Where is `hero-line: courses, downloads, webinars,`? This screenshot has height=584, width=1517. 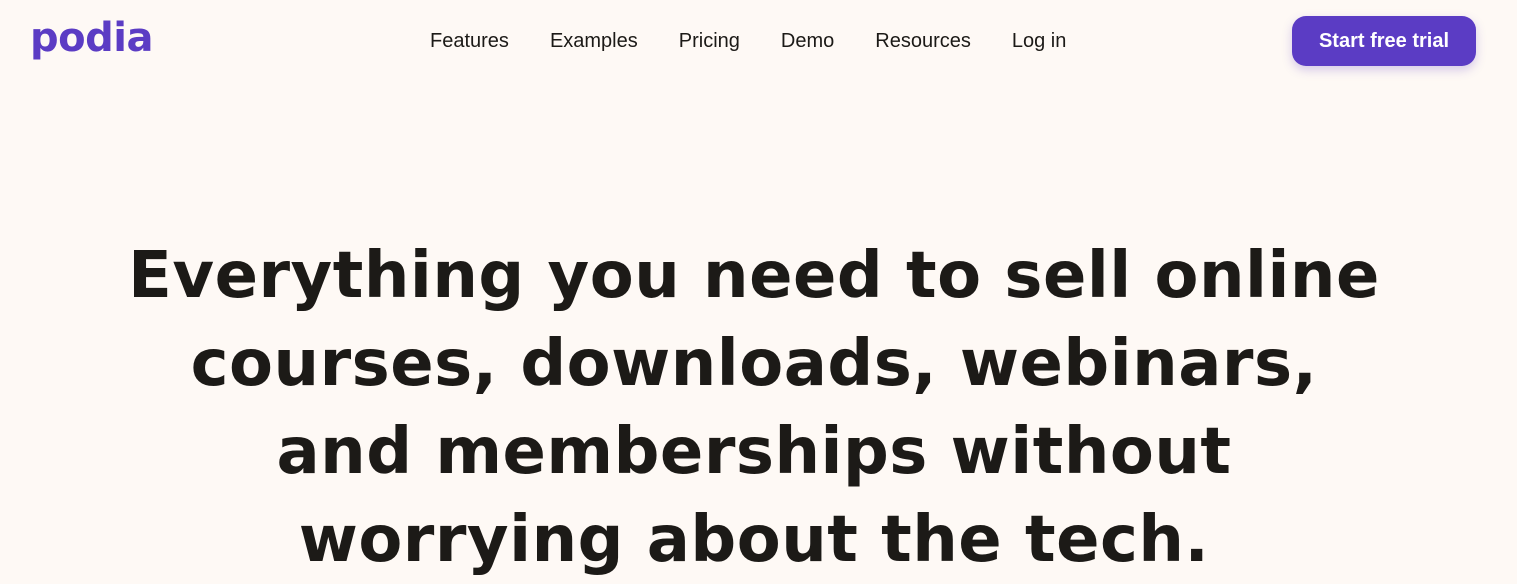
hero-line: courses, downloads, webinars, is located at coordinates (754, 364).